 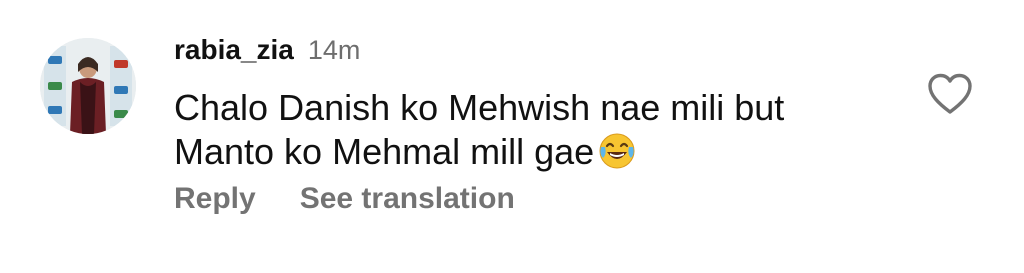 What do you see at coordinates (215, 199) in the screenshot?
I see `reply-button: Reply` at bounding box center [215, 199].